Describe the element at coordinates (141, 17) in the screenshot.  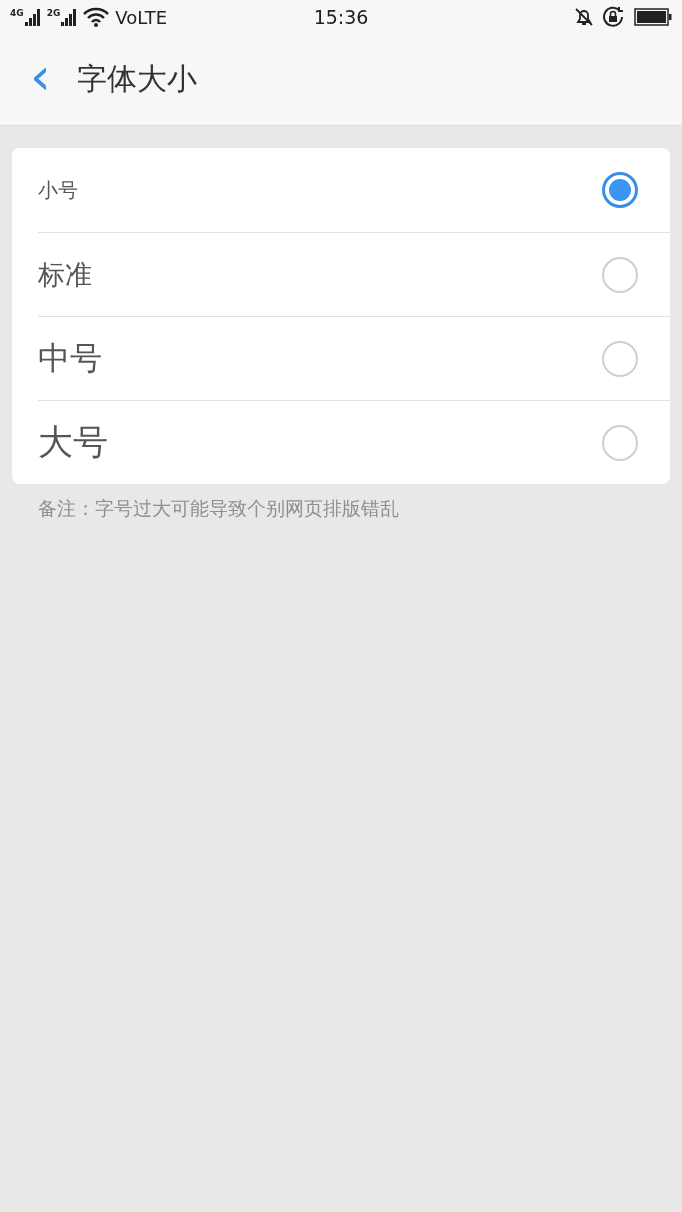
I see `network-label: VoLTE` at that location.